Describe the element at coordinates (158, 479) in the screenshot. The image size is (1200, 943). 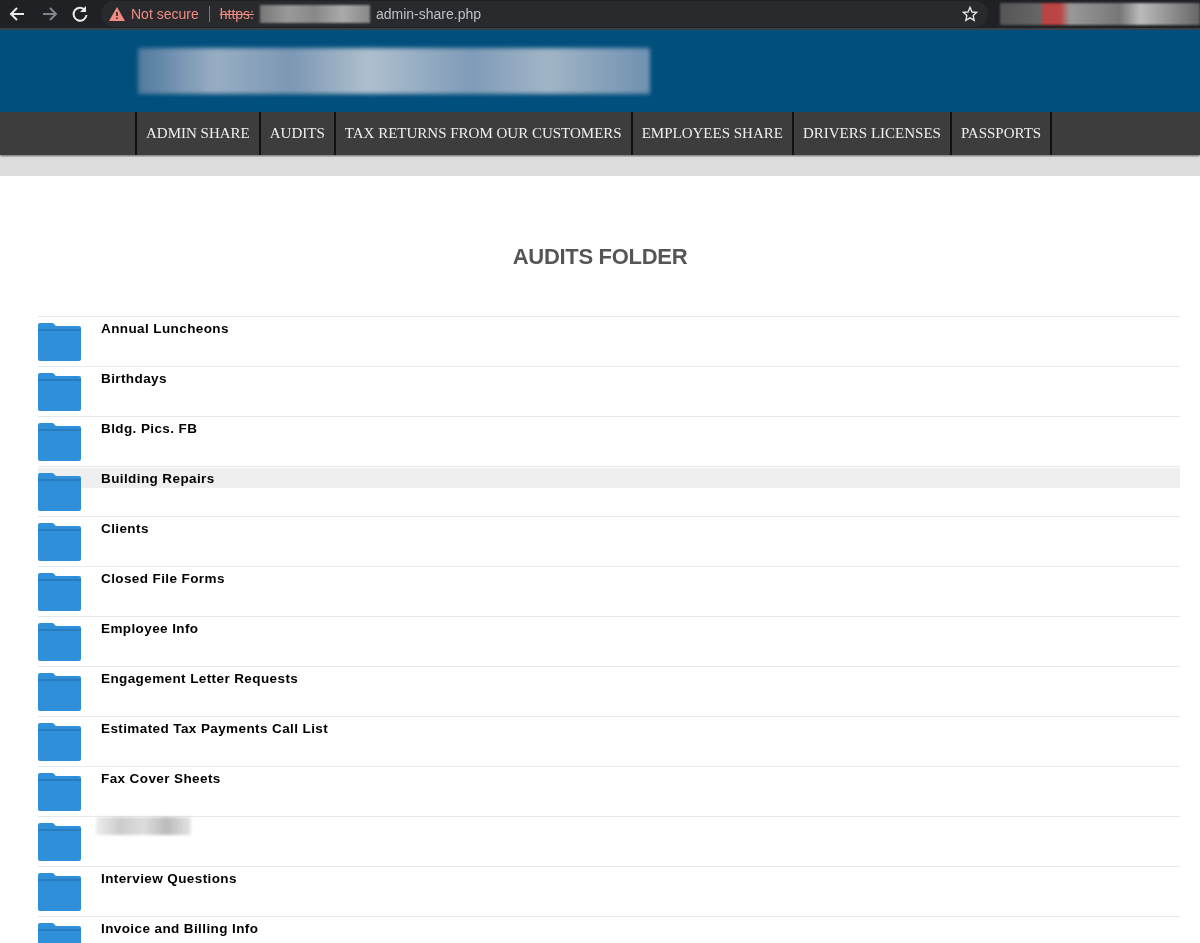
I see `folder-name: Building Repairs` at that location.